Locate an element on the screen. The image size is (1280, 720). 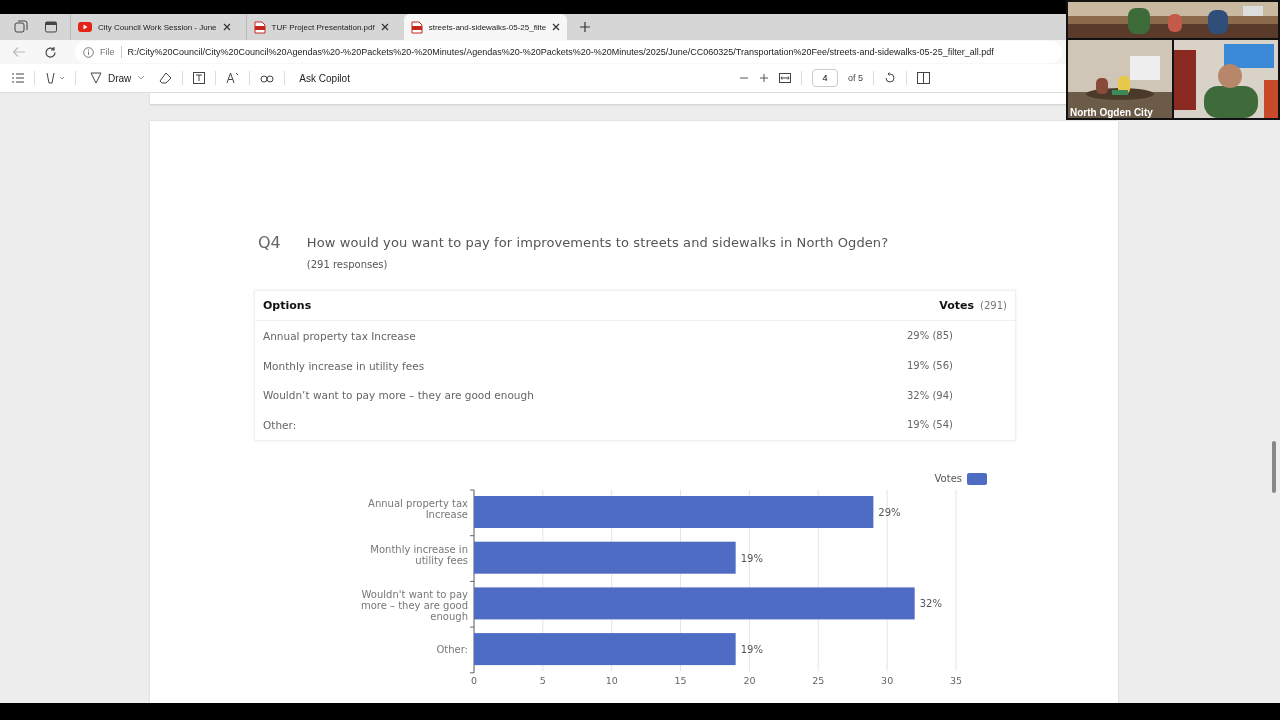
value-label: 29% is located at coordinates (889, 512).